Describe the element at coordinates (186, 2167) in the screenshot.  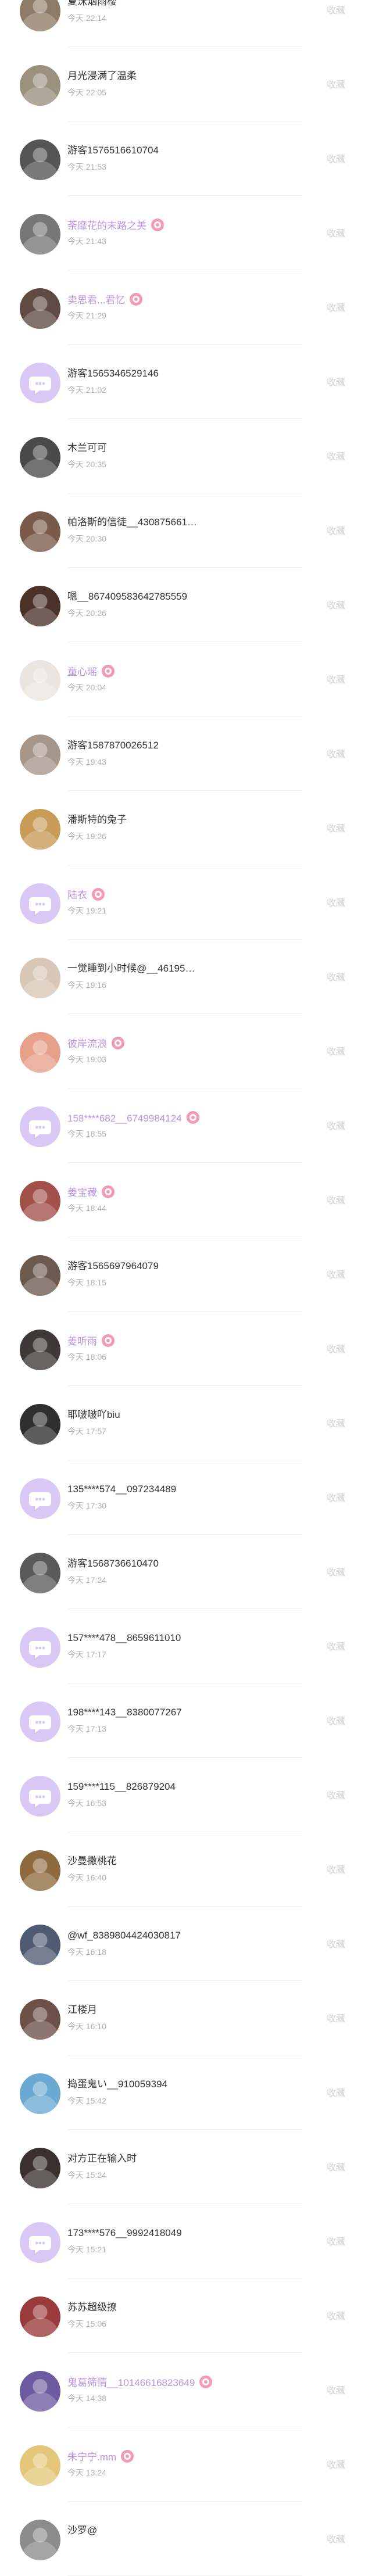
I see `visitor-row: 对方正在输入时 今天 15:24 收藏` at that location.